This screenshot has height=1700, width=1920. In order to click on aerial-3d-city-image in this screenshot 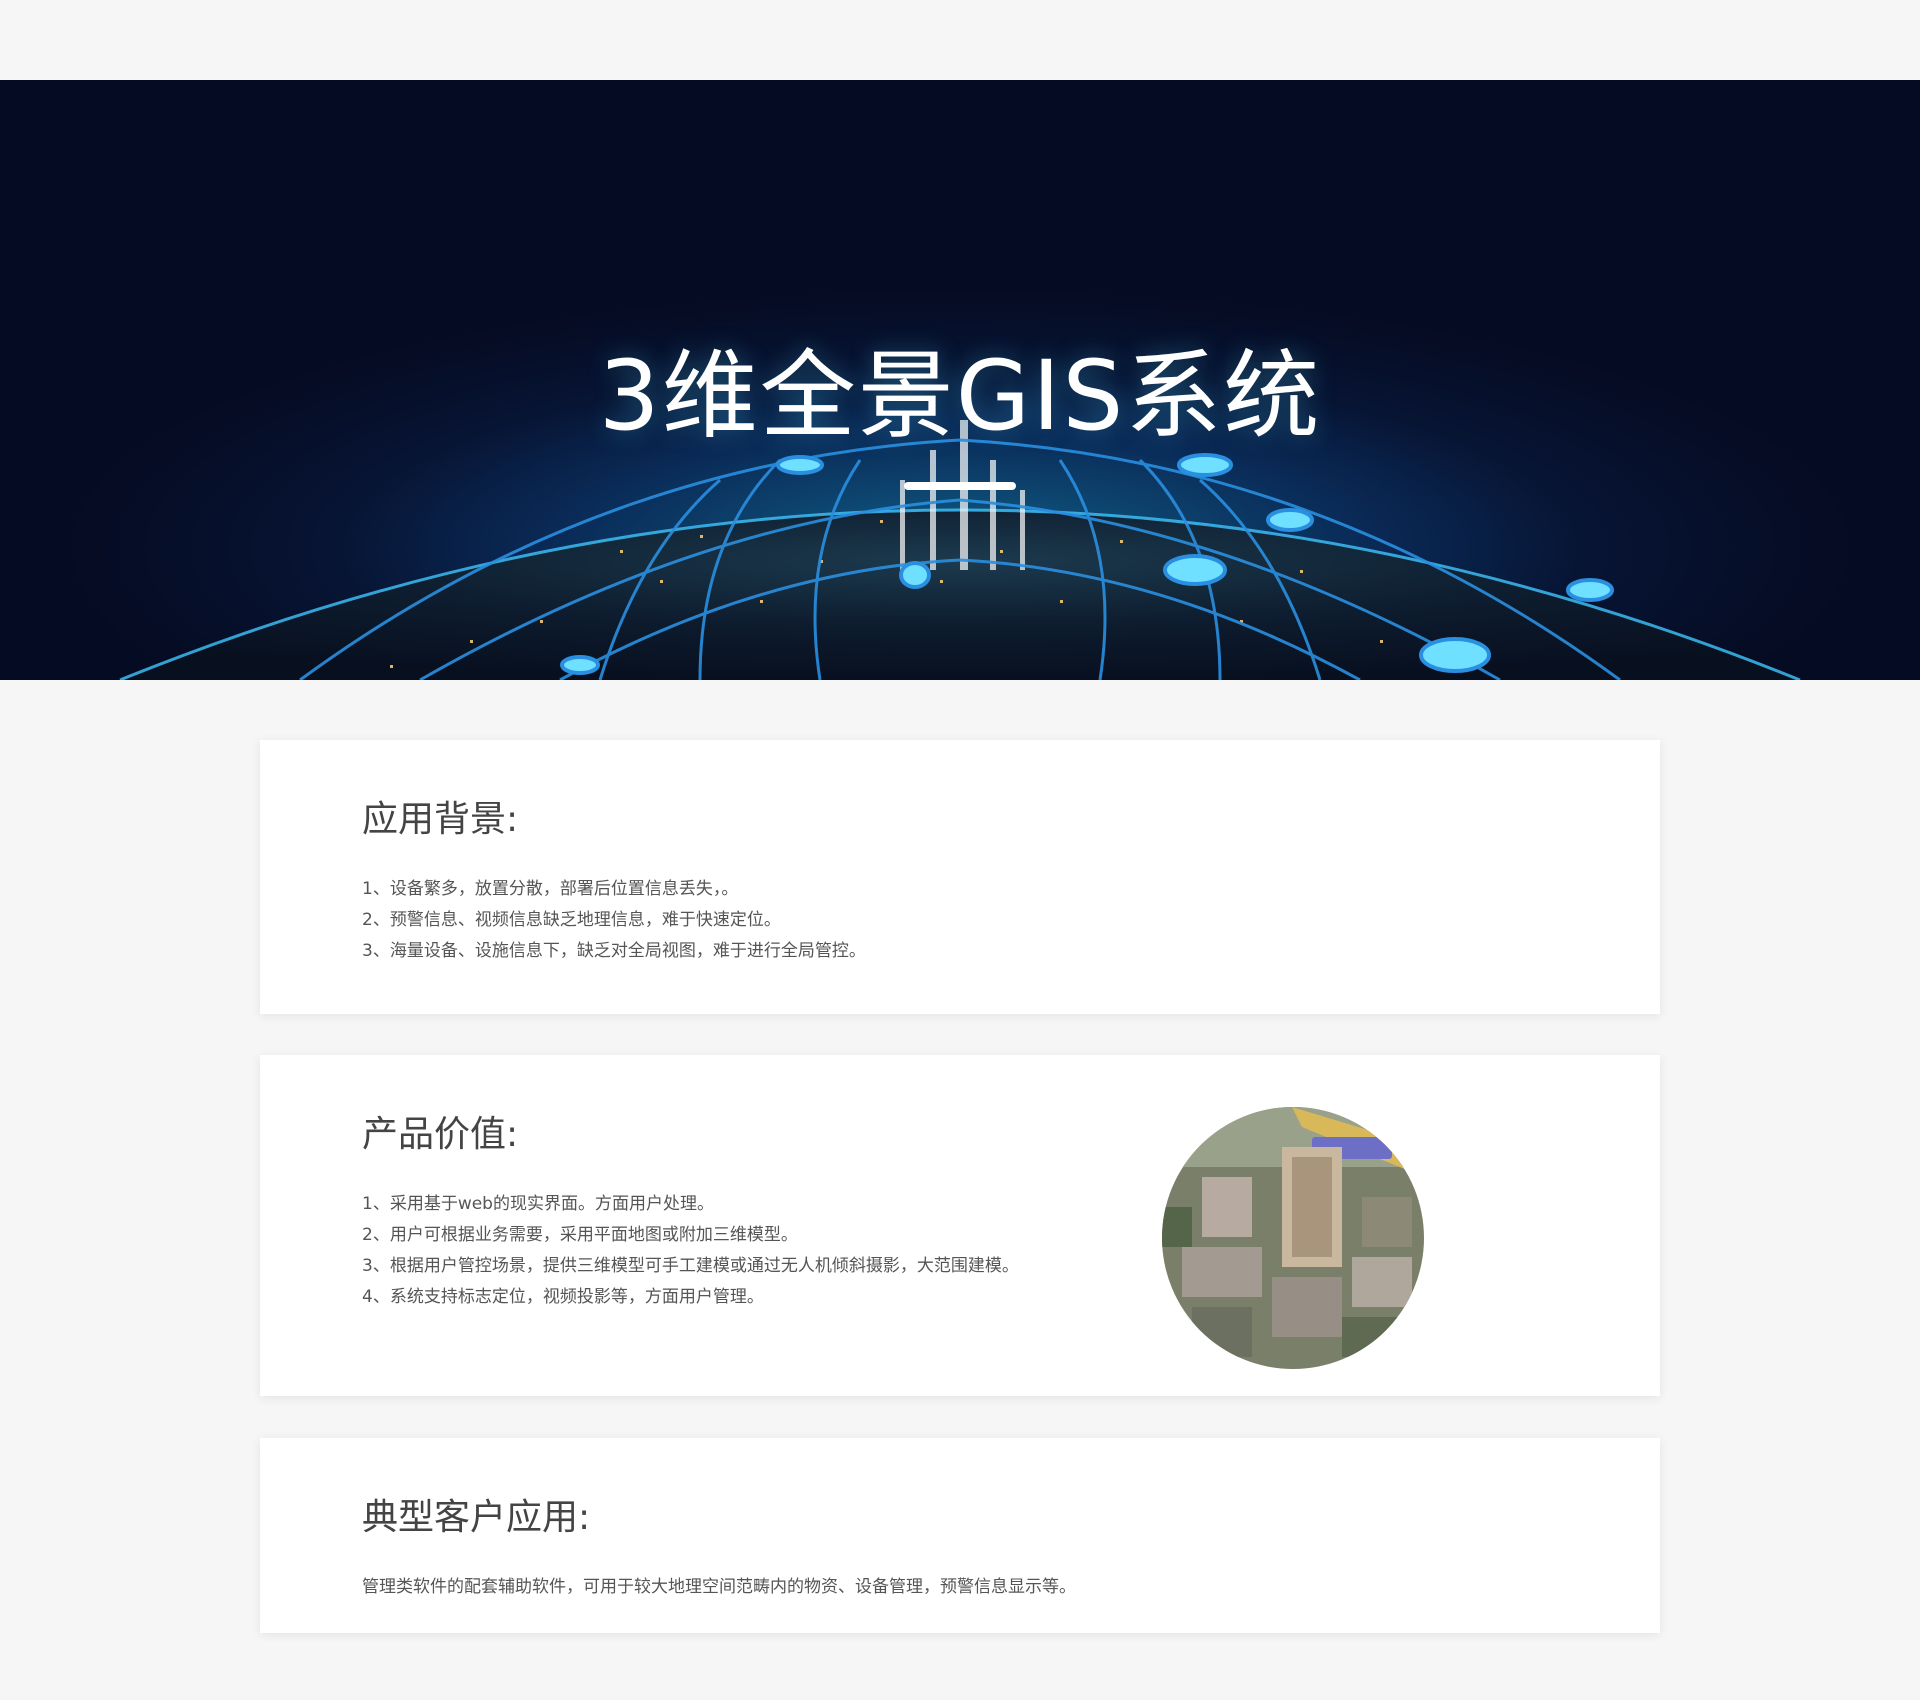, I will do `click(1293, 1238)`.